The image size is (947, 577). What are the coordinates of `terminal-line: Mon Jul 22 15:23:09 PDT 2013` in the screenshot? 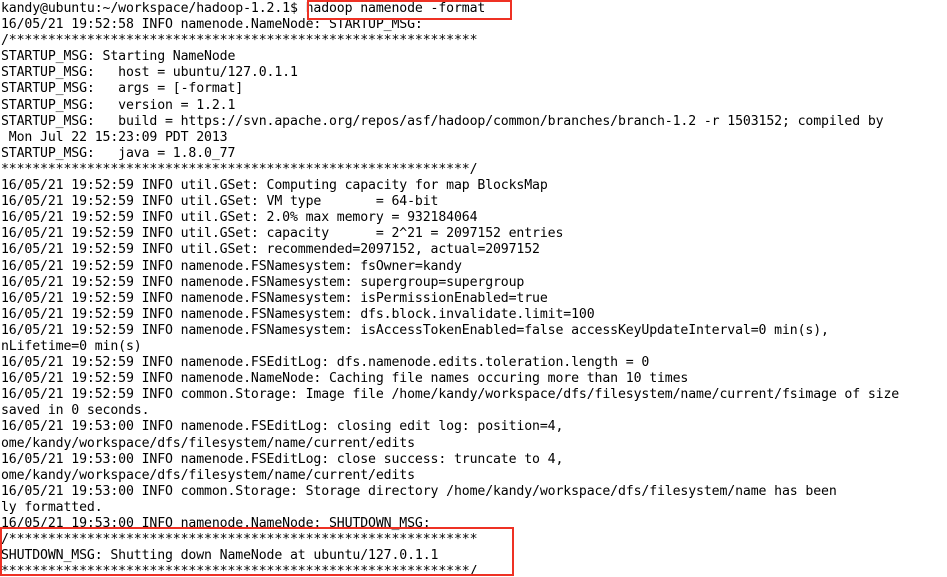 It's located at (114, 137).